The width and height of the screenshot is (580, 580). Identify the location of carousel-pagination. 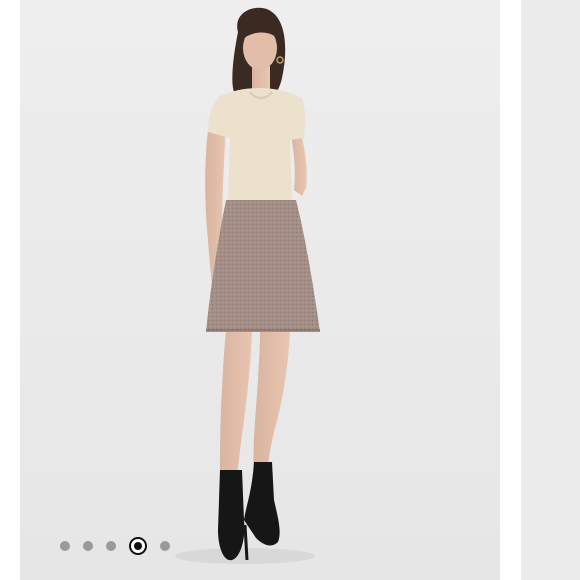
(121, 546).